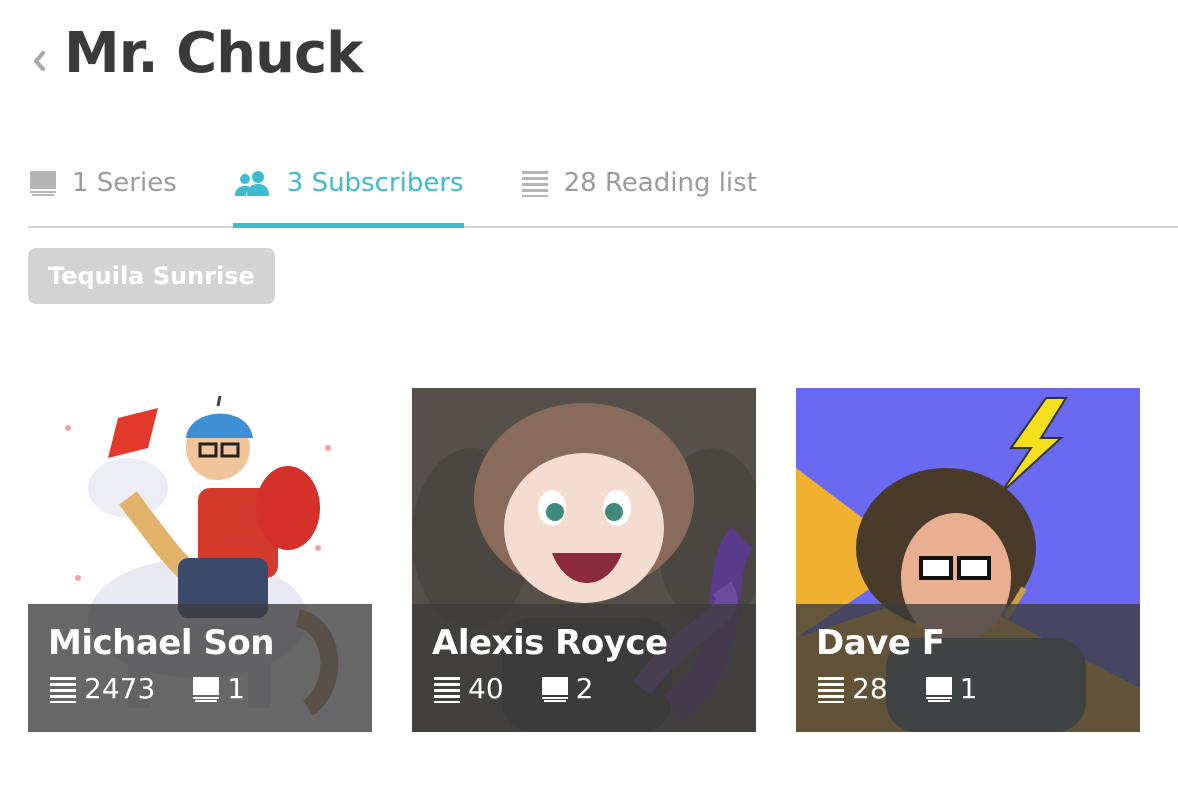 The image size is (1178, 786). I want to click on subscriber-stats: 28 1, so click(968, 689).